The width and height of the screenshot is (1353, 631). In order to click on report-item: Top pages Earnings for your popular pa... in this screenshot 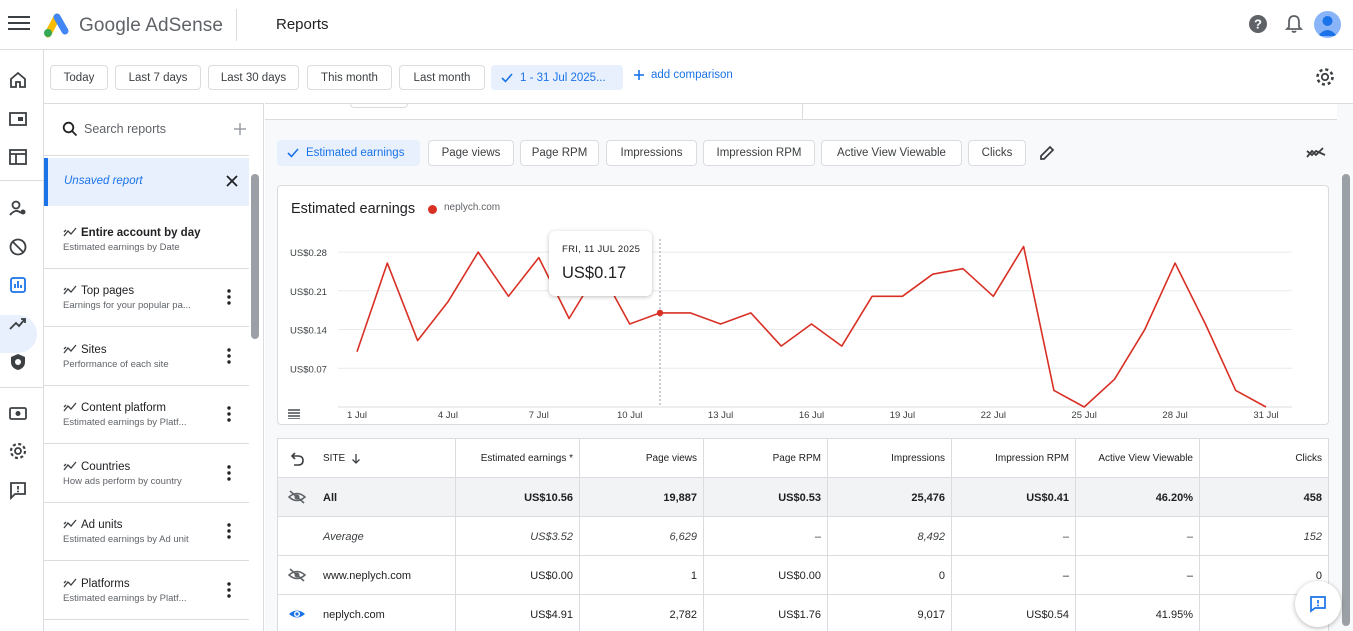, I will do `click(146, 298)`.